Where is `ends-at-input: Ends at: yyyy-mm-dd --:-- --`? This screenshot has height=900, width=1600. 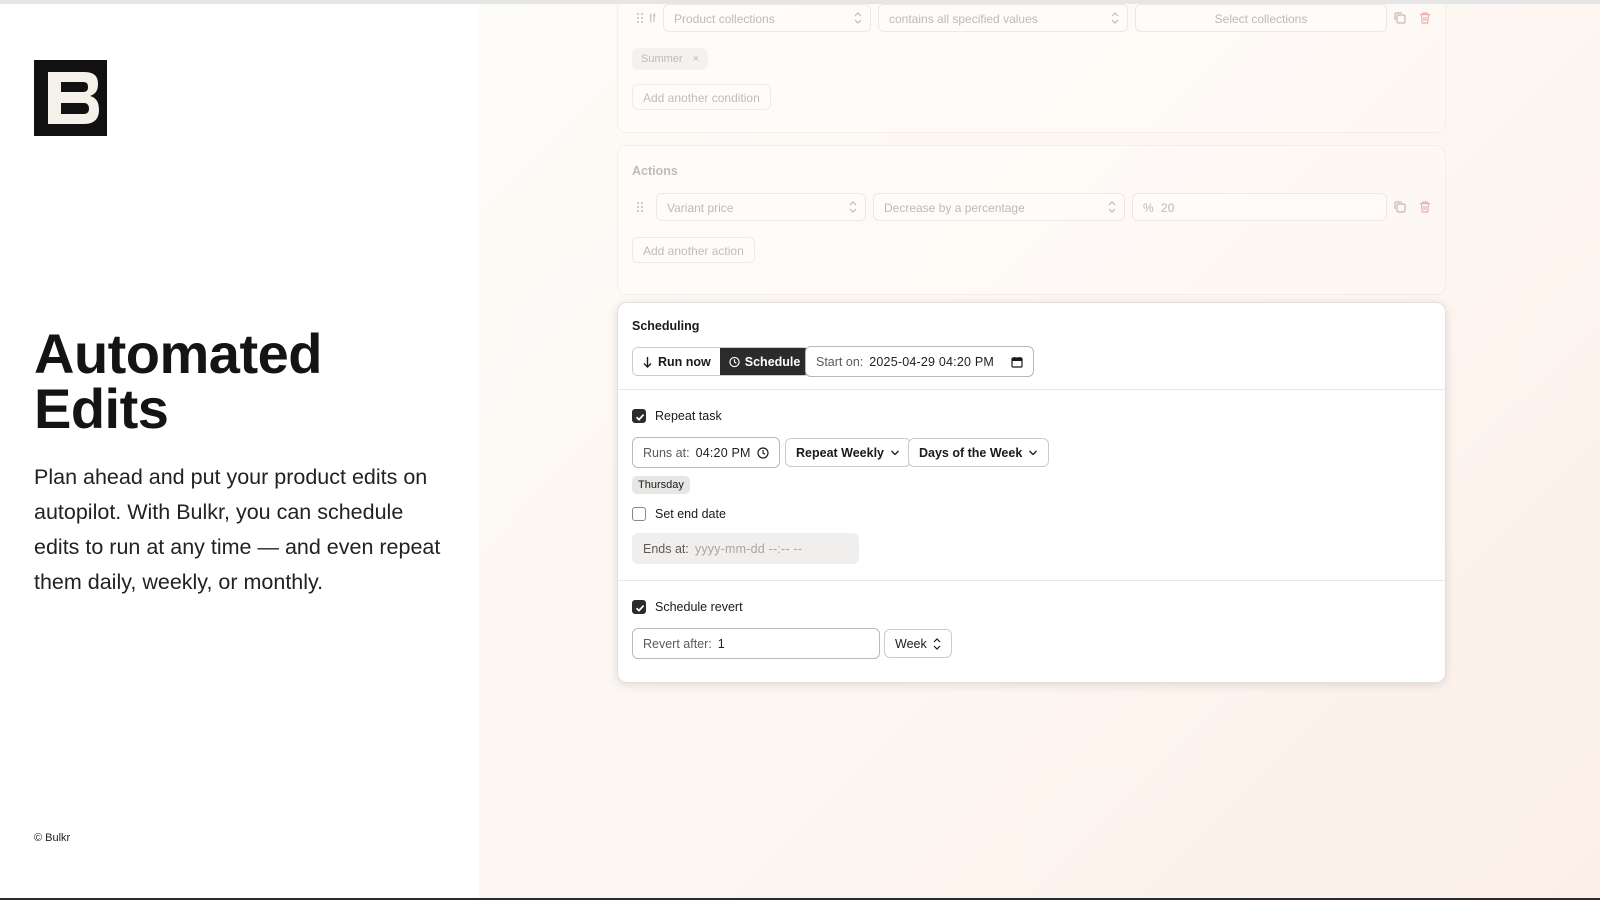 ends-at-input: Ends at: yyyy-mm-dd --:-- -- is located at coordinates (745, 548).